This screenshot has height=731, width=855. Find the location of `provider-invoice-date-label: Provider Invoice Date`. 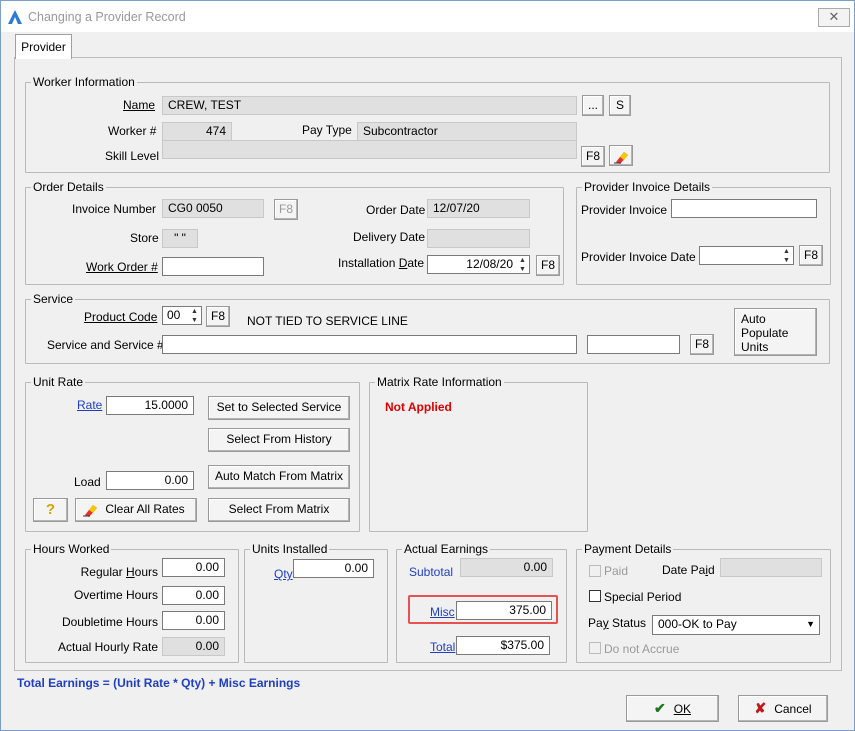

provider-invoice-date-label: Provider Invoice Date is located at coordinates (638, 257).